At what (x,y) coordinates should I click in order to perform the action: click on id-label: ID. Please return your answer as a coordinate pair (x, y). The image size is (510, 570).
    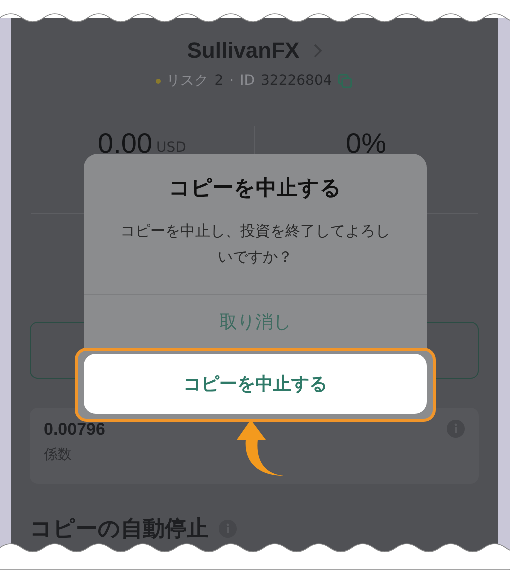
    Looking at the image, I should click on (248, 81).